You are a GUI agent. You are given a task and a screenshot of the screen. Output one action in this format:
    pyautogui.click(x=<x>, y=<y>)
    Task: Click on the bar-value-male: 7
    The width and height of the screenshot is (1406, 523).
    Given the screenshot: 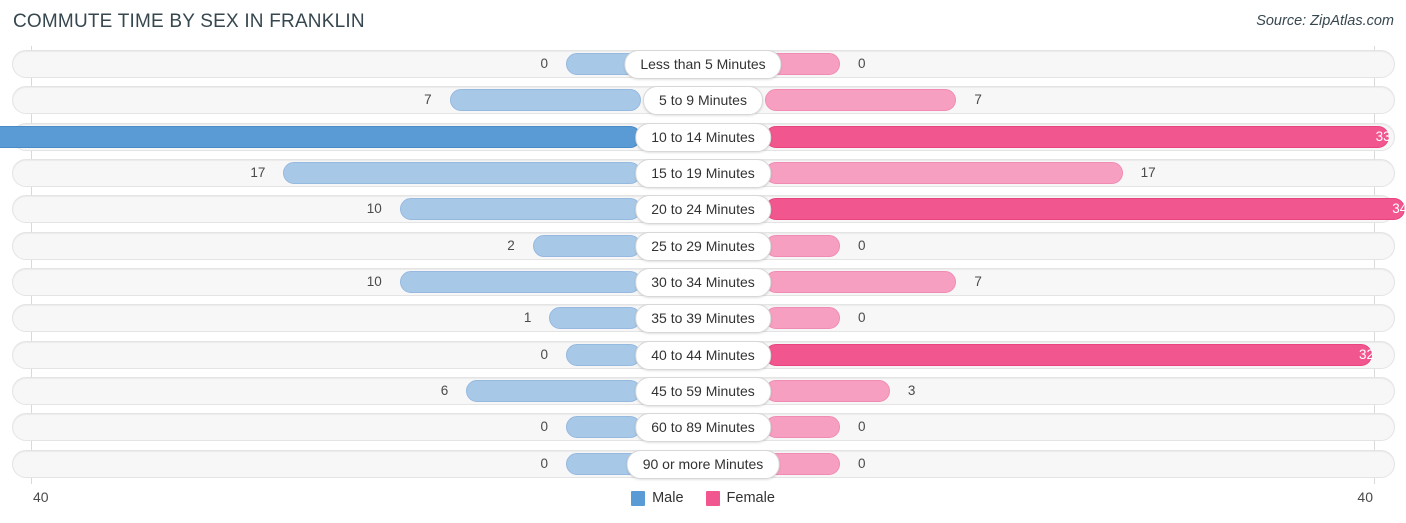 What is the action you would take?
    pyautogui.click(x=428, y=100)
    